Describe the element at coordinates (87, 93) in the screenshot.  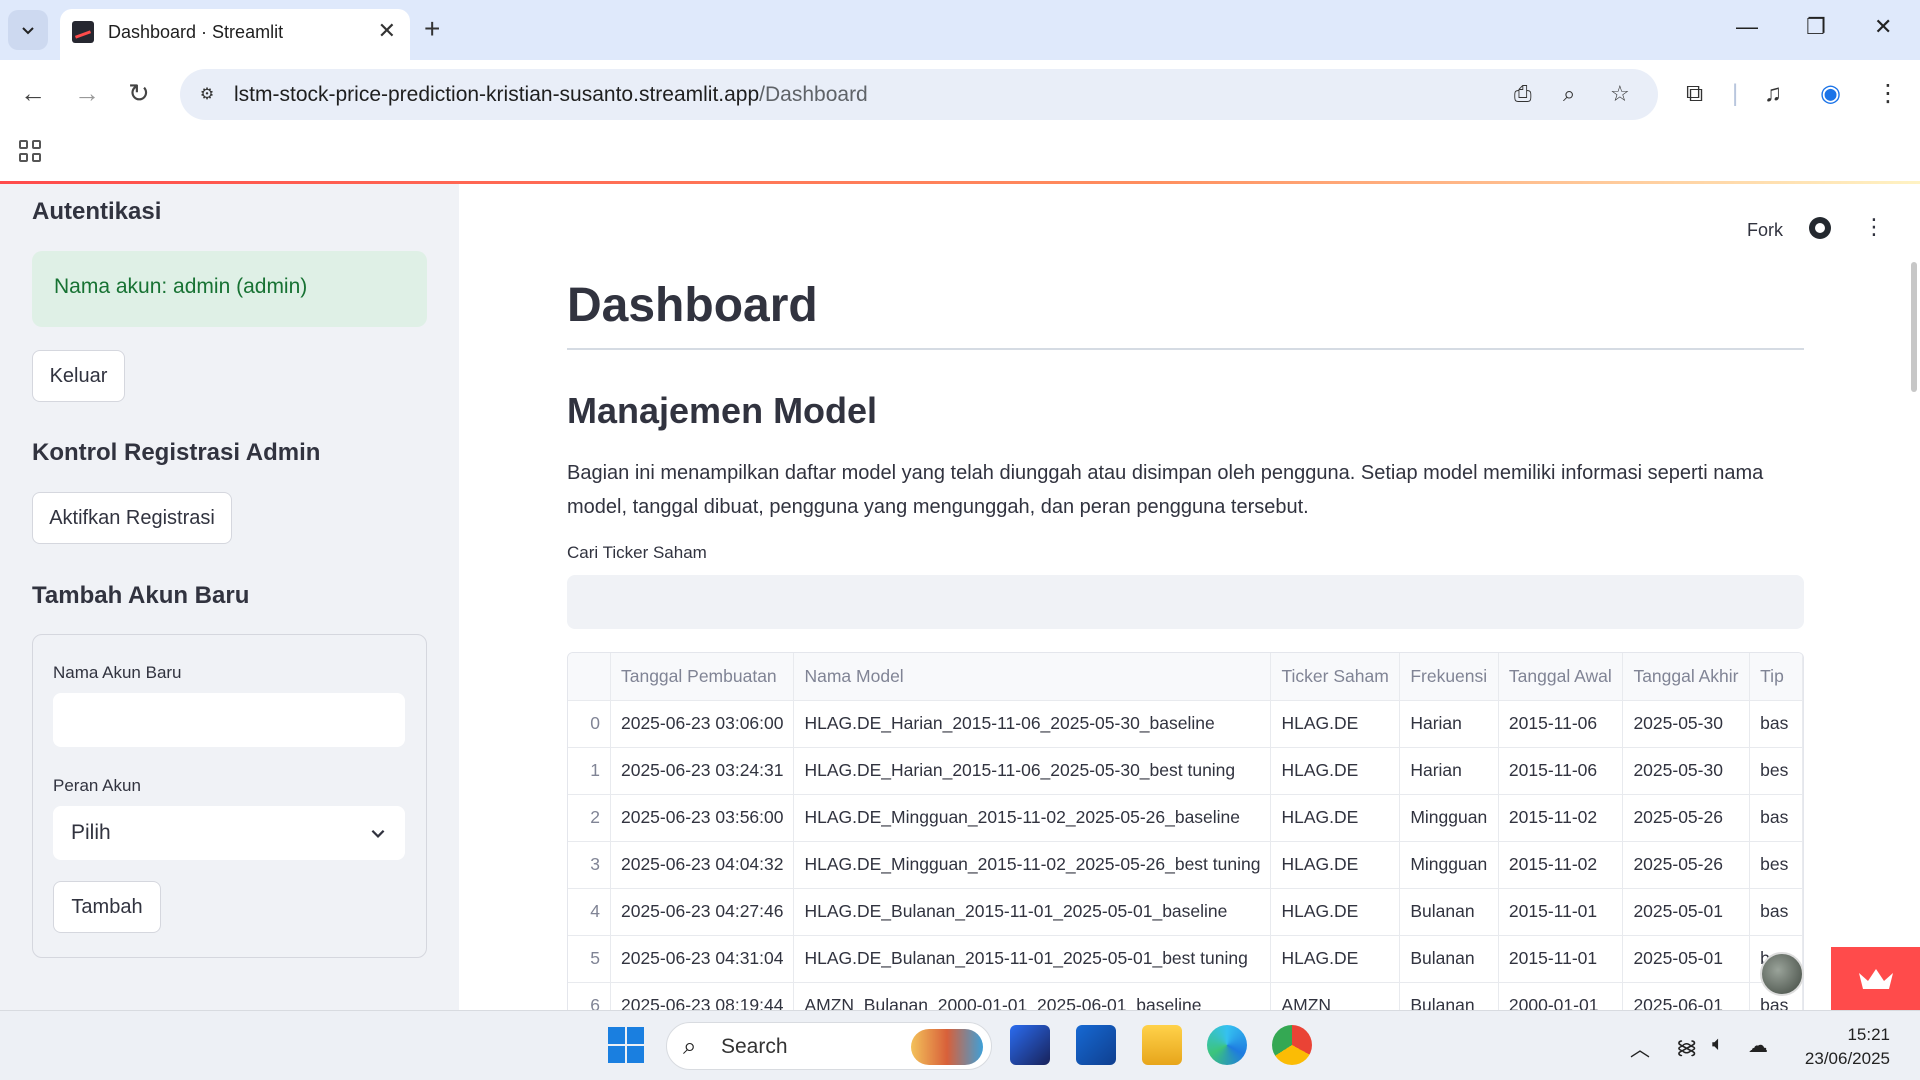
I see `forward-icon: →` at that location.